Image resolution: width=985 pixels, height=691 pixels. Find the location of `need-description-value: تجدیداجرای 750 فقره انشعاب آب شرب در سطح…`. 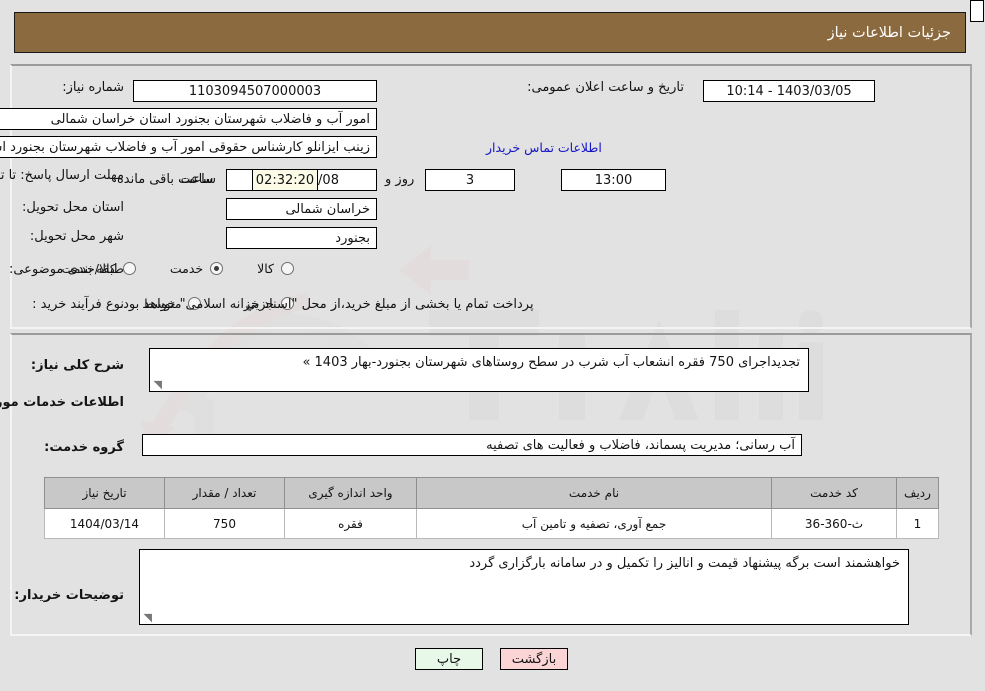

need-description-value: تجدیداجرای 750 فقره انشعاب آب شرب در سطح… is located at coordinates (552, 362).